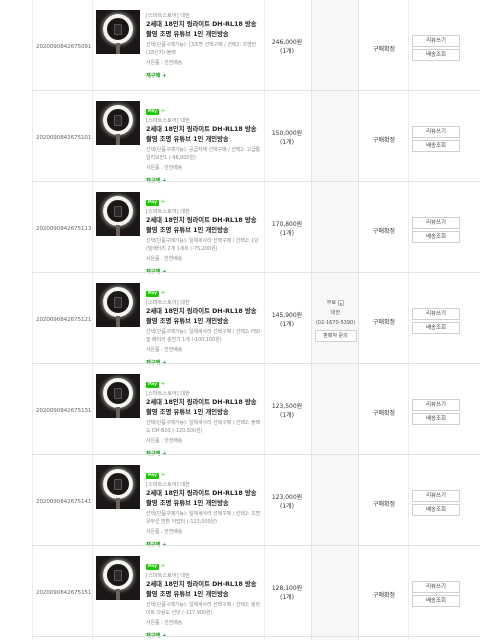 The width and height of the screenshot is (480, 640). What do you see at coordinates (287, 133) in the screenshot?
I see `product-price: 150,000원` at bounding box center [287, 133].